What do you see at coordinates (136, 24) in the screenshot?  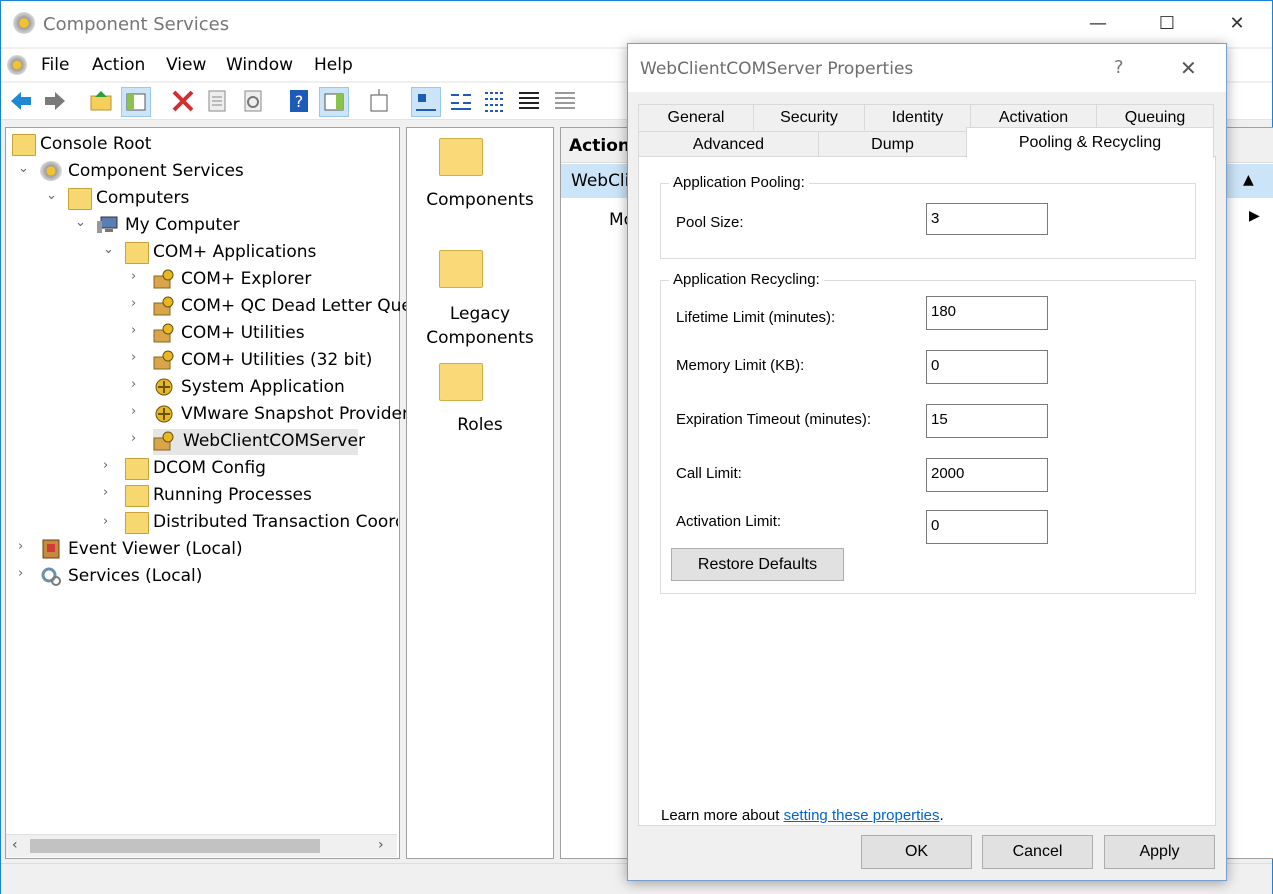 I see `window-title: Component Services` at bounding box center [136, 24].